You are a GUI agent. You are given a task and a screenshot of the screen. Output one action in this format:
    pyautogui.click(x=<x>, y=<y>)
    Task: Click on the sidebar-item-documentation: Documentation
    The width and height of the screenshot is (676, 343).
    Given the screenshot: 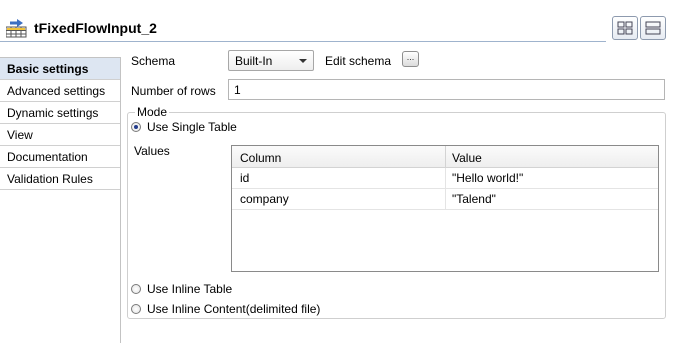 What is the action you would take?
    pyautogui.click(x=60, y=157)
    